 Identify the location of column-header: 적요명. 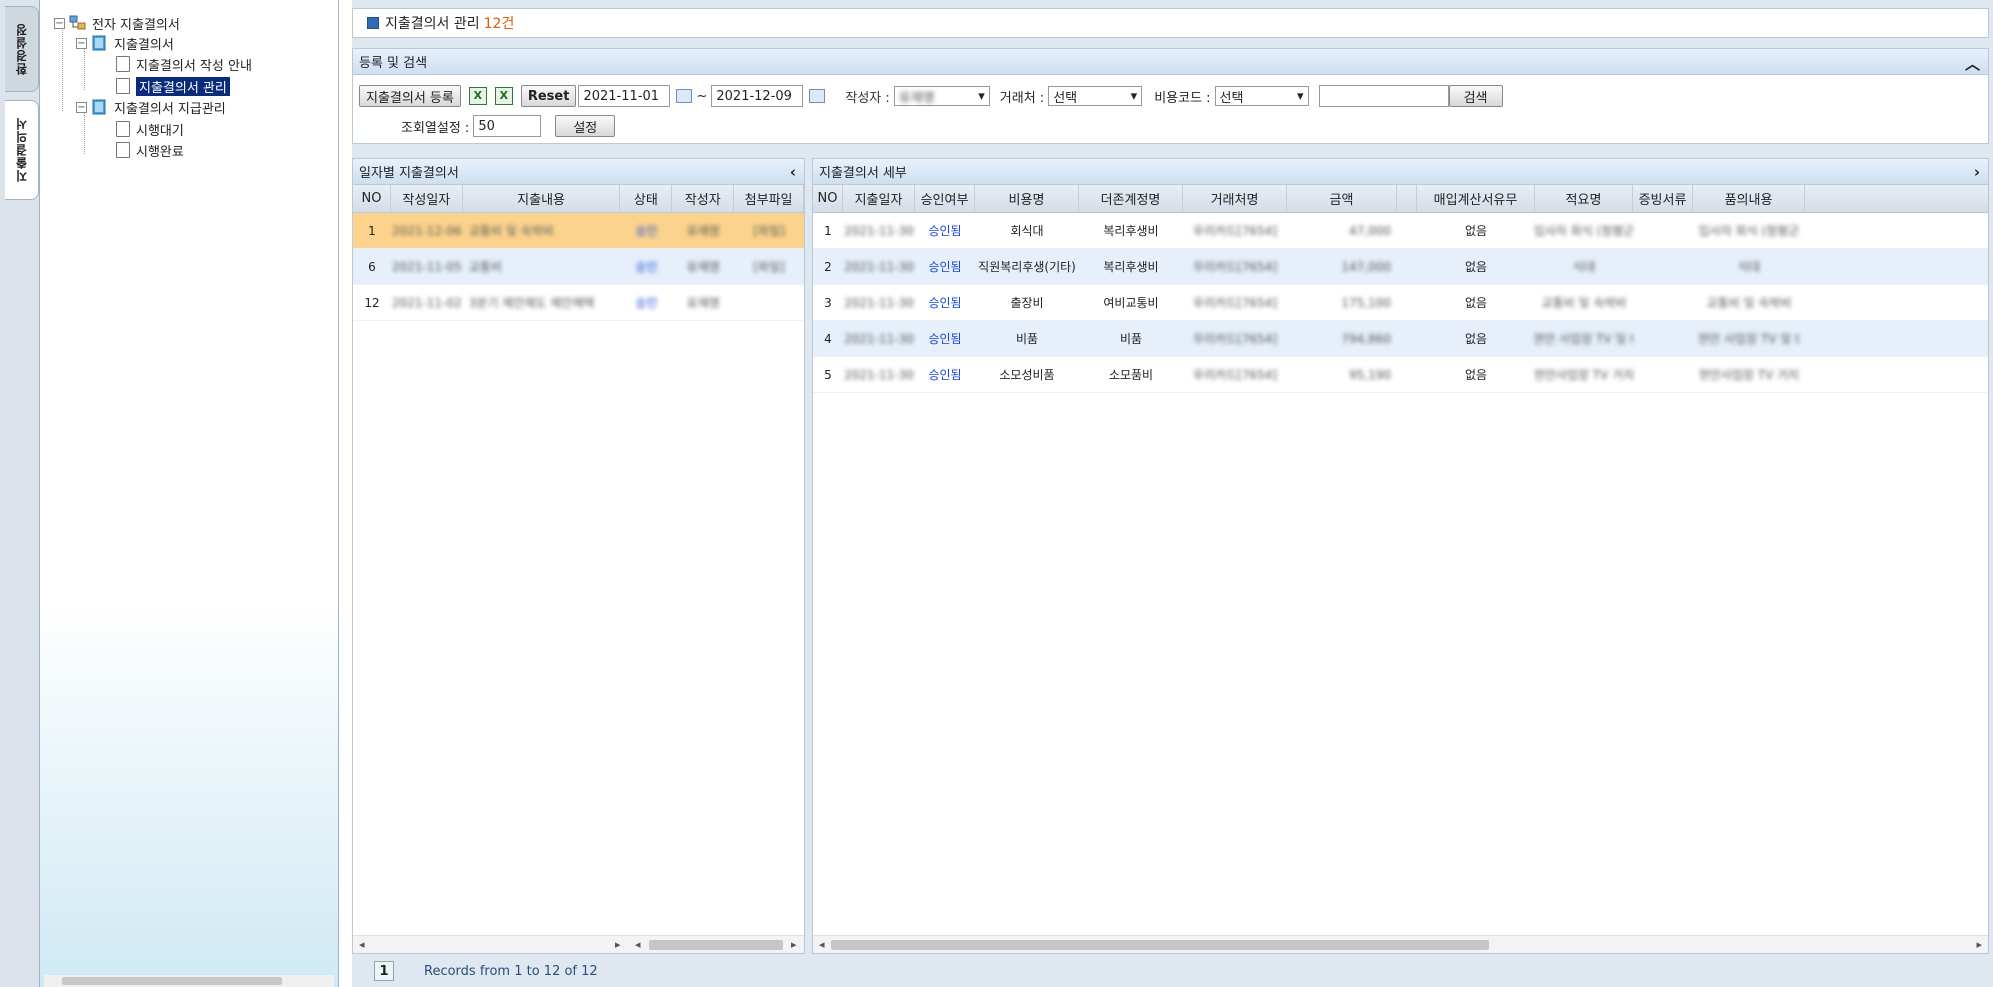
(1584, 198).